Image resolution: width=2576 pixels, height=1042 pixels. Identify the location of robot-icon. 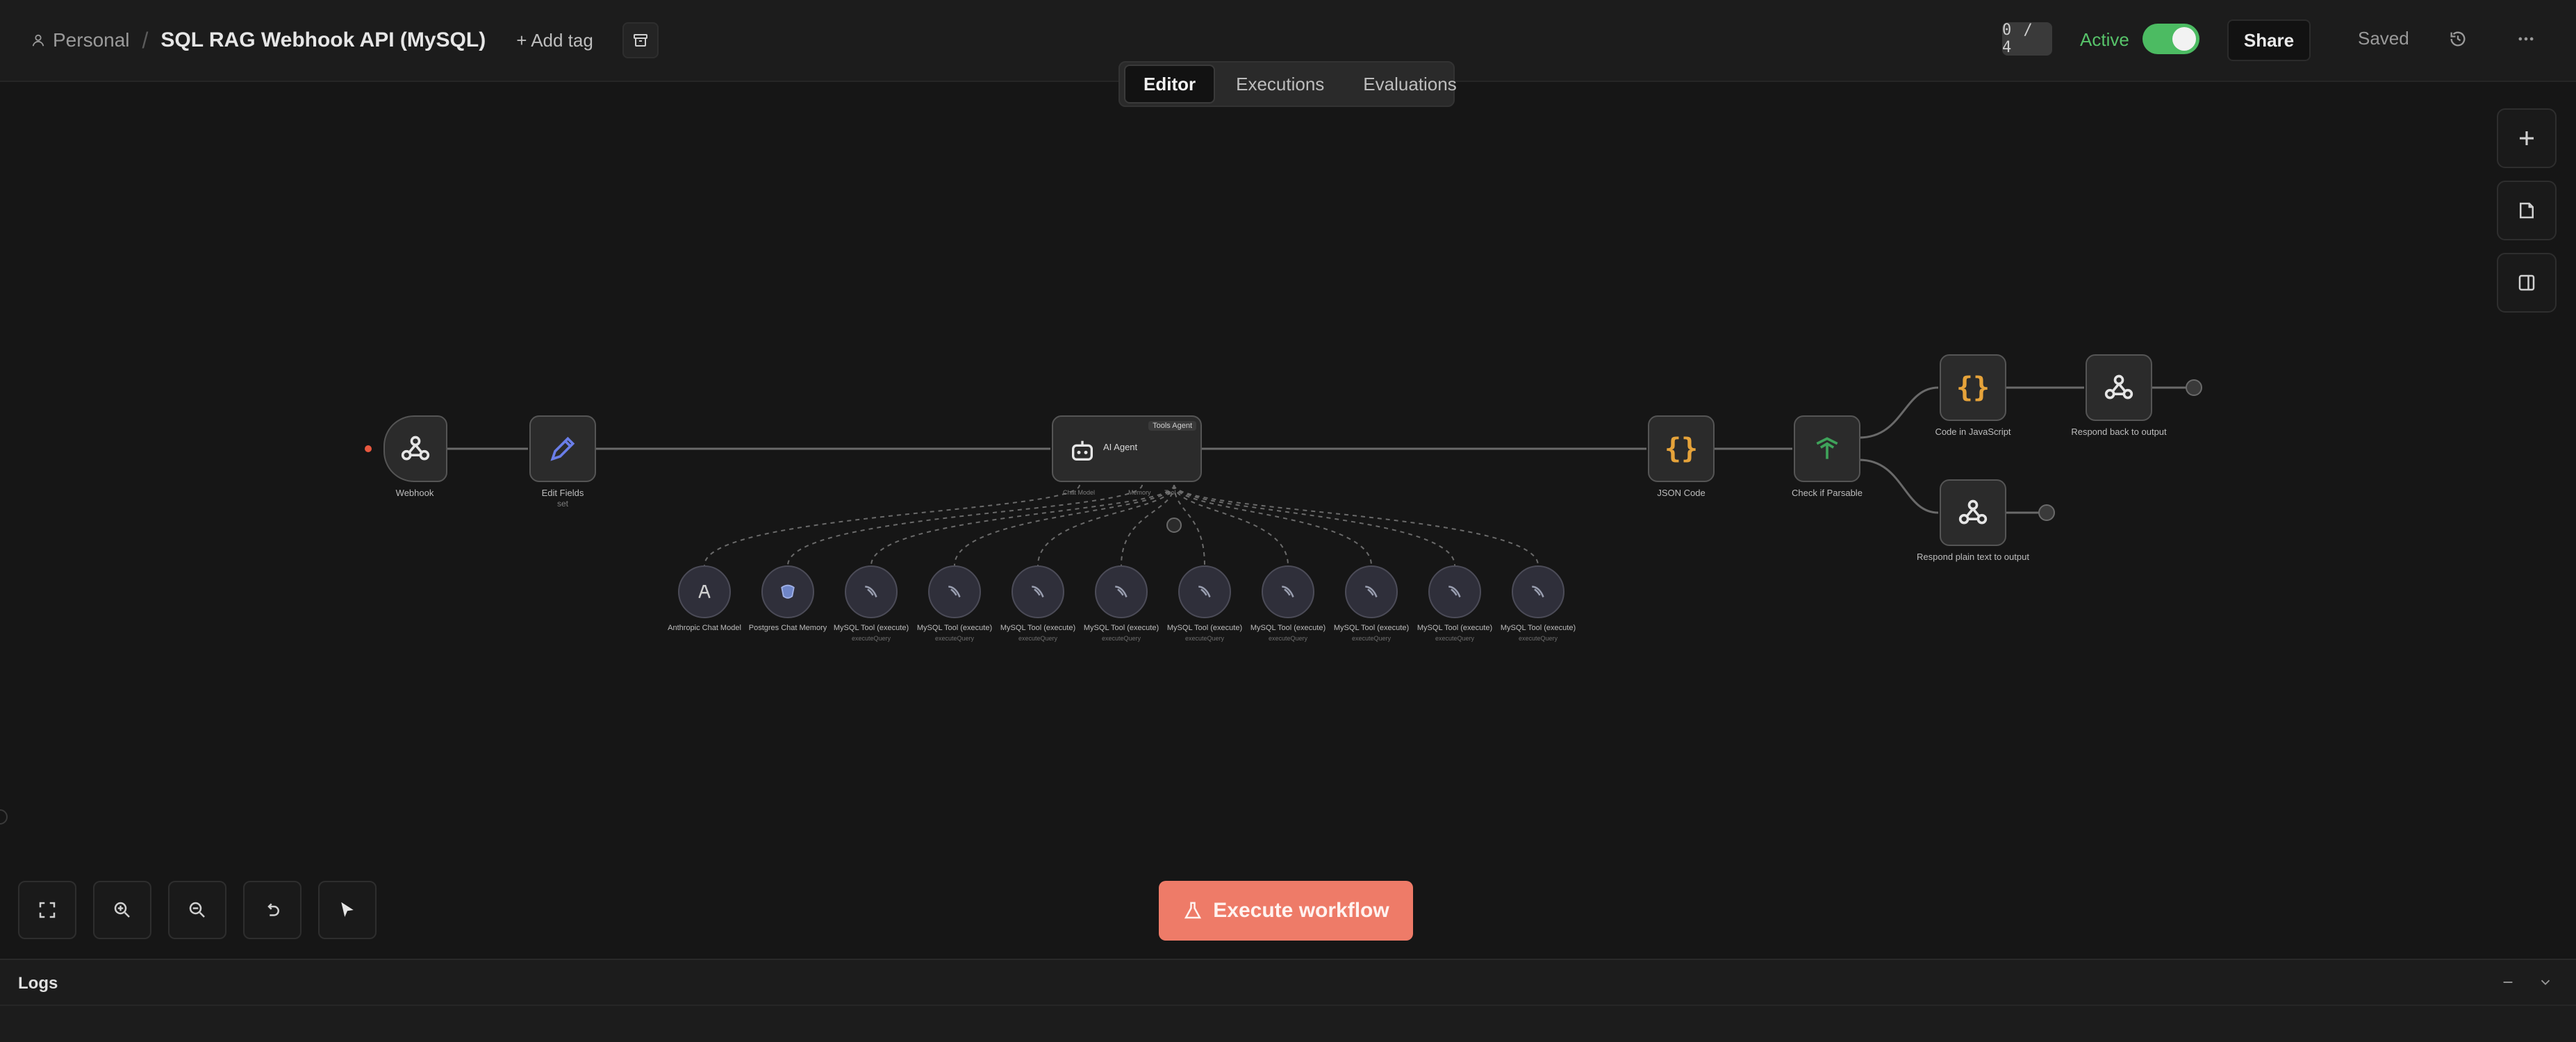
(1082, 450).